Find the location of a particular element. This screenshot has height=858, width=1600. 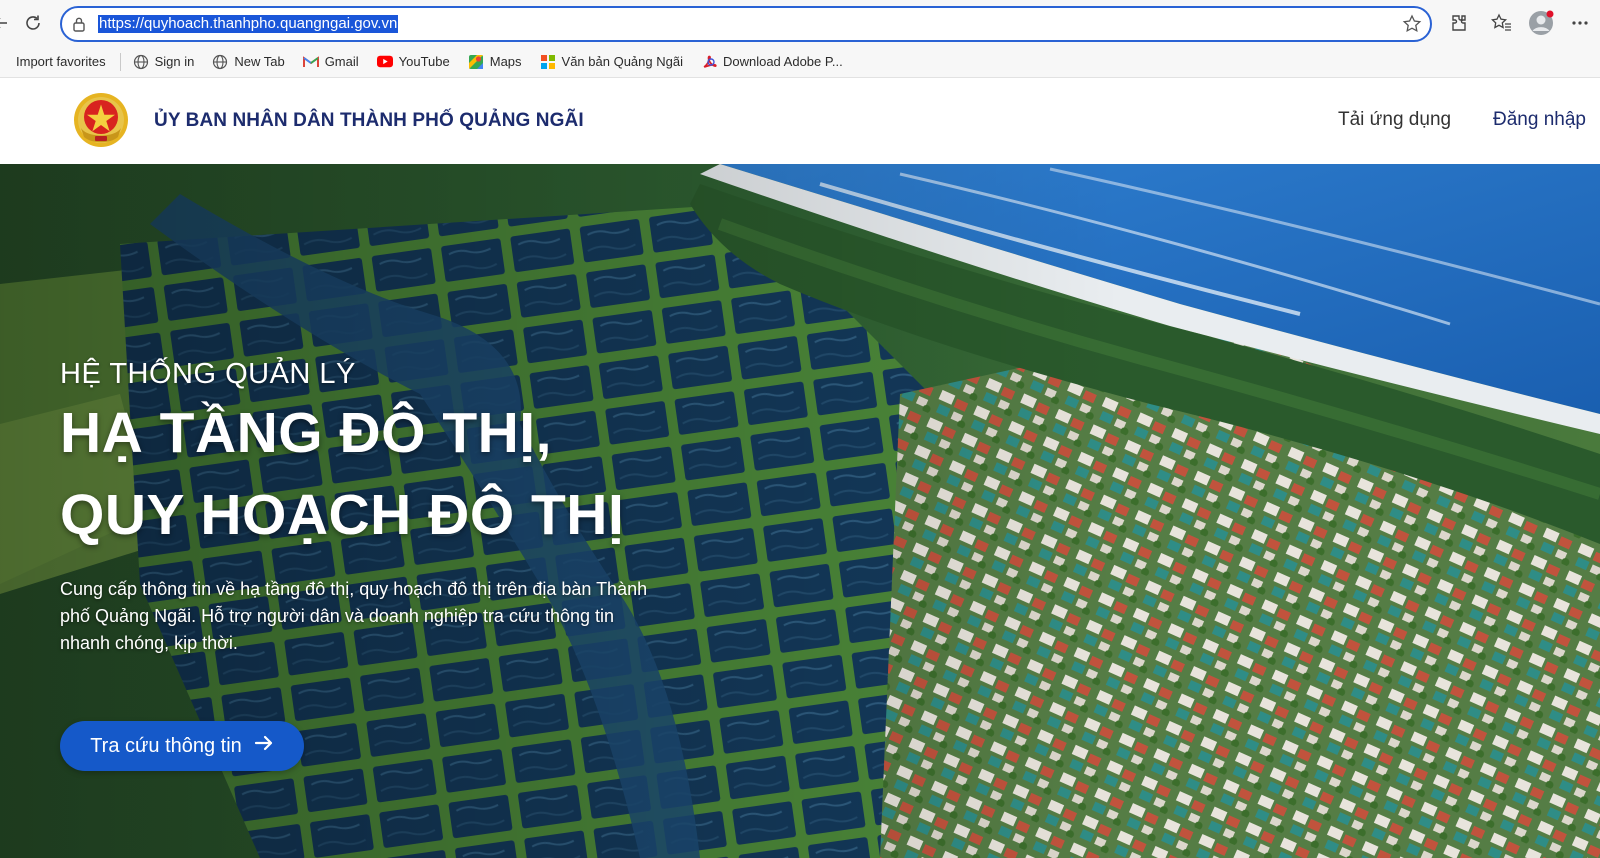

favorite-label: New Tab is located at coordinates (259, 61).